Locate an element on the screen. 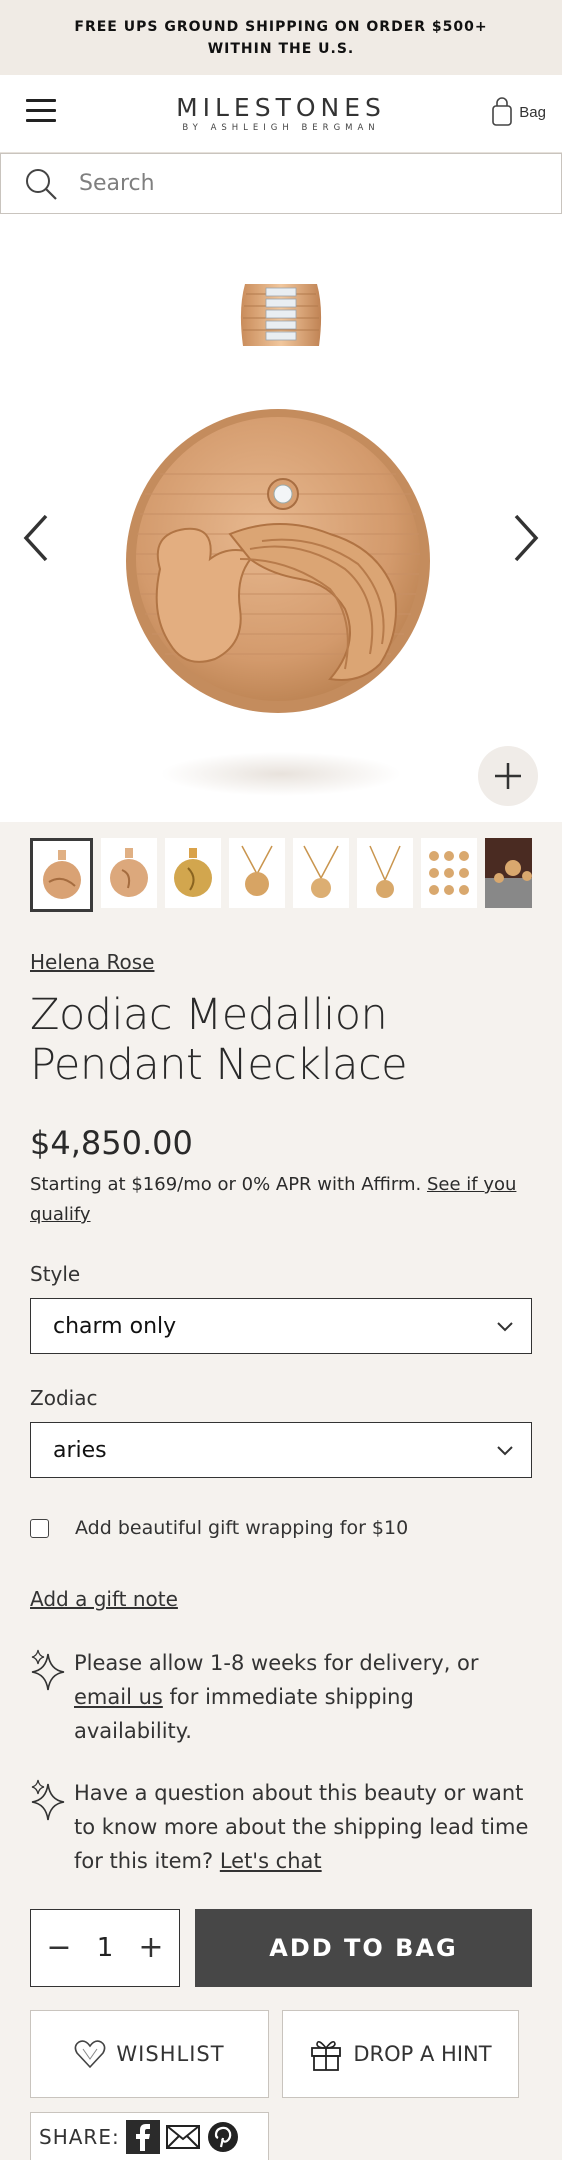 The height and width of the screenshot is (2160, 562). increase-quantity-button: + is located at coordinates (151, 1948).